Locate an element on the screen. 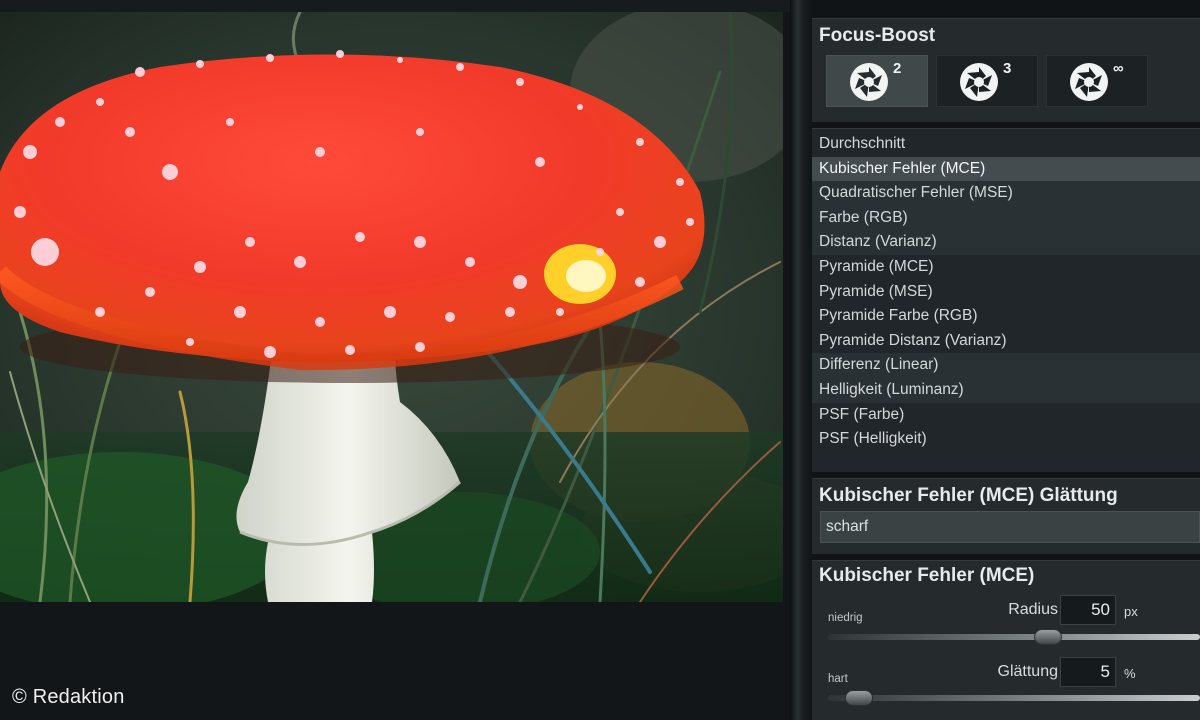 The width and height of the screenshot is (1200, 720). focus-boost-3-button: 3 is located at coordinates (987, 81).